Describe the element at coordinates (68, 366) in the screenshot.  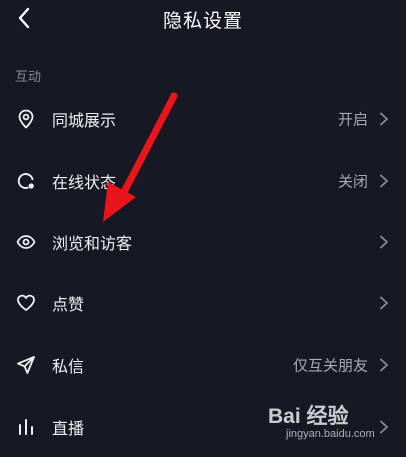
I see `row-label: 私信` at that location.